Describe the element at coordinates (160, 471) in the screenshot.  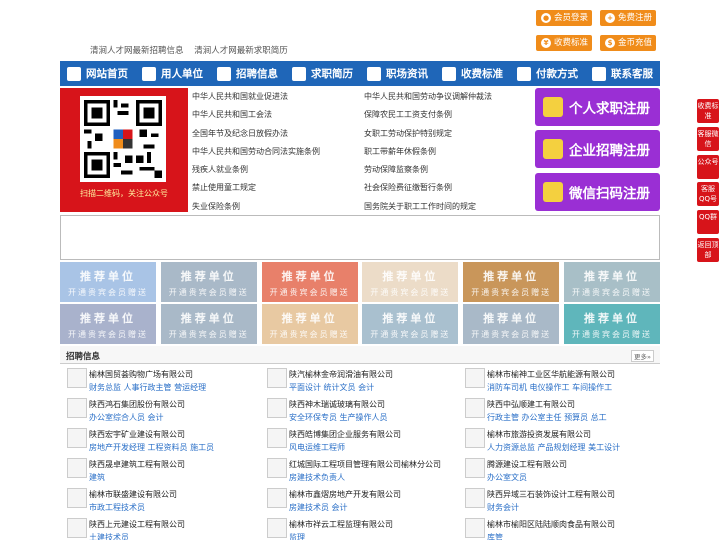
I see `job-item: 陕西晟卓建筑工程有限公司 建筑` at that location.